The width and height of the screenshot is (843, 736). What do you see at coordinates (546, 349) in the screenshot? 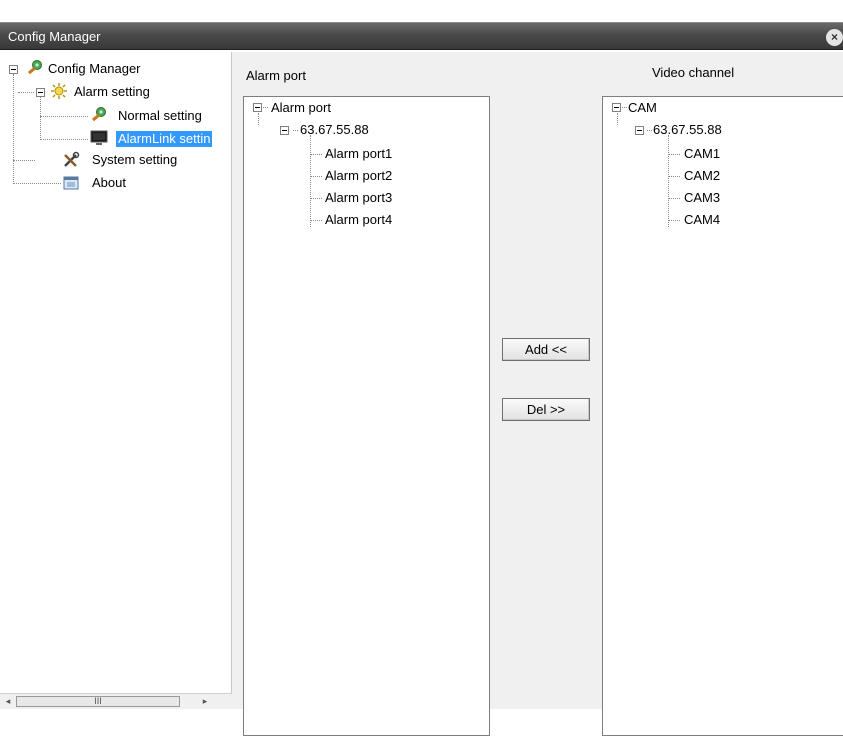
I see `add-button: Add <<` at bounding box center [546, 349].